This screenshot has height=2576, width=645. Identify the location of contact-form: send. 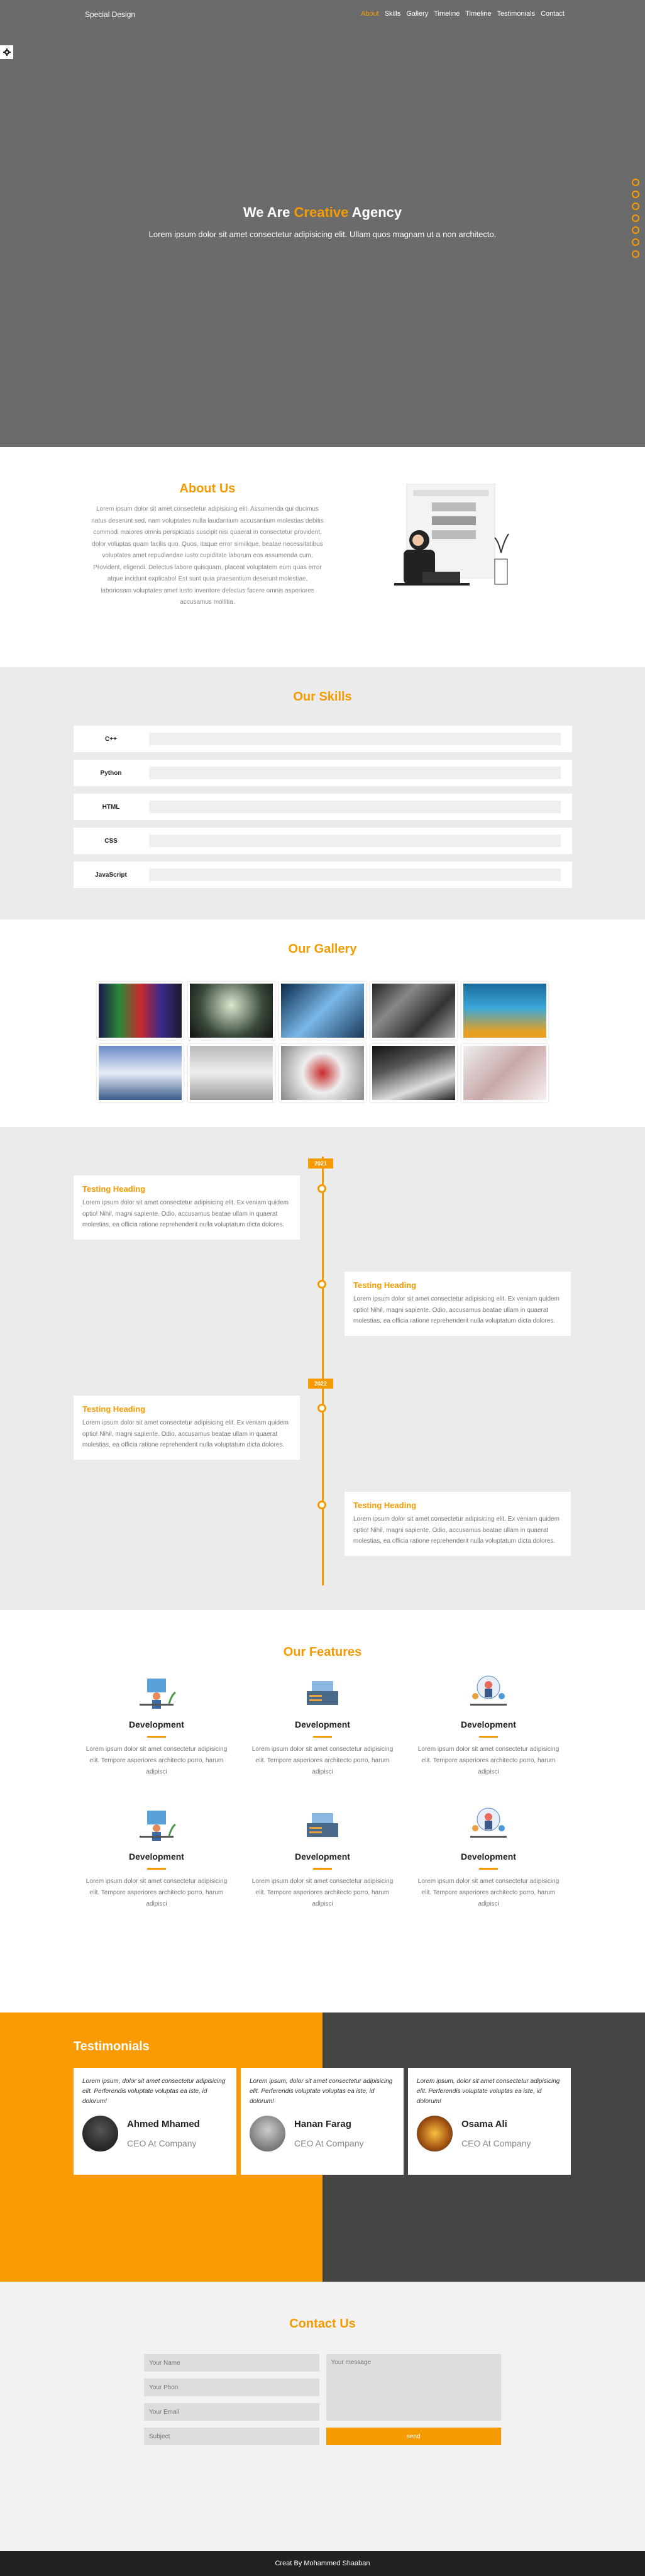
(322, 2399).